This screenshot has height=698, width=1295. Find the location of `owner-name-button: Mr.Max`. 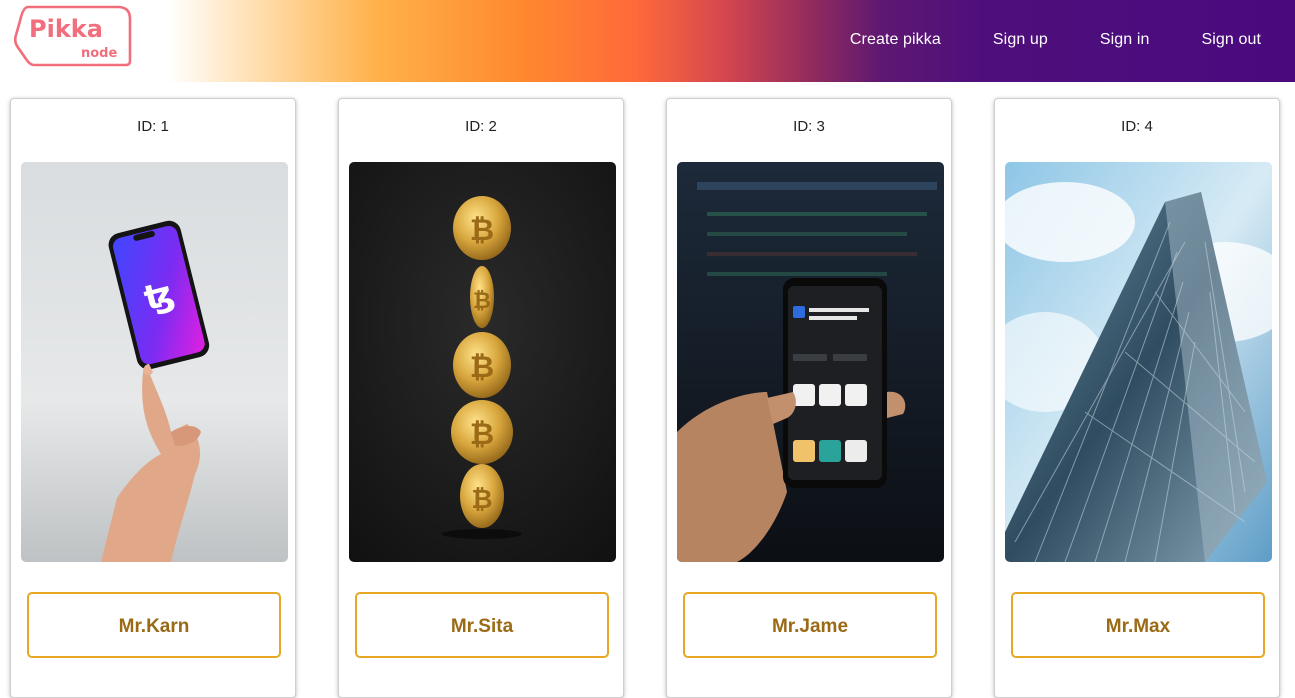

owner-name-button: Mr.Max is located at coordinates (1138, 625).